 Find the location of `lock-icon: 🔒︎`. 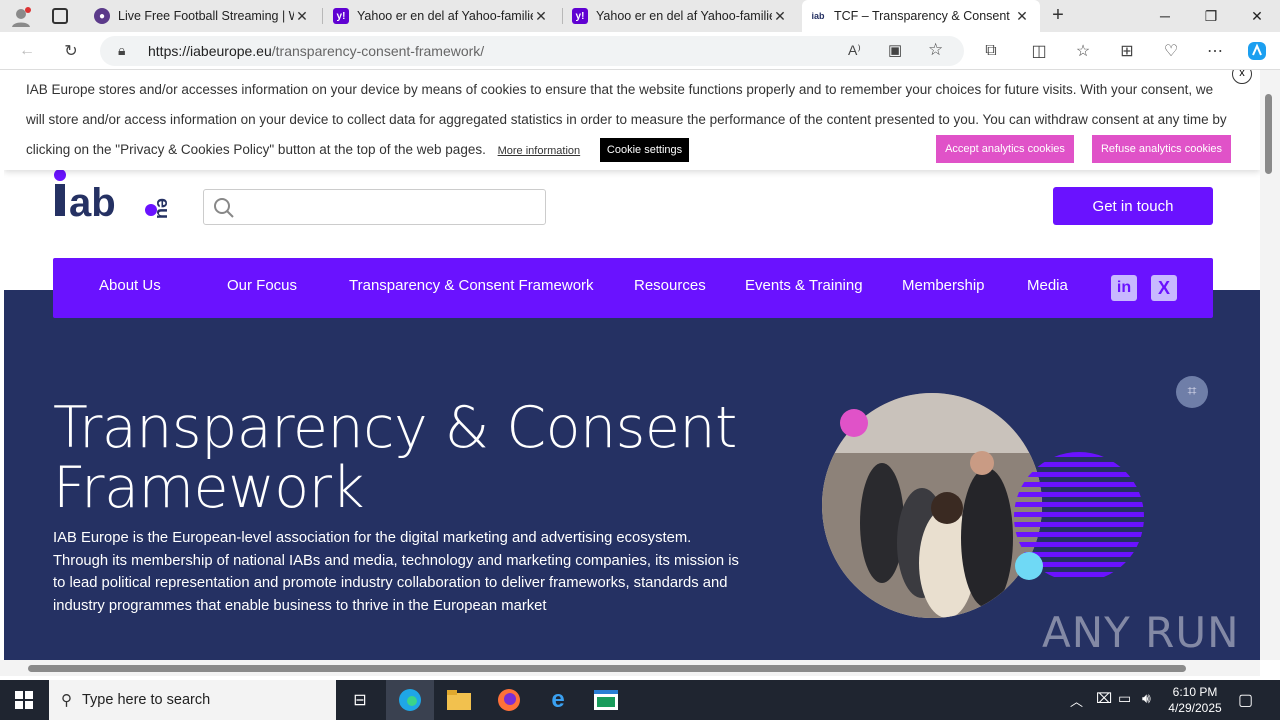

lock-icon: 🔒︎ is located at coordinates (121, 50).